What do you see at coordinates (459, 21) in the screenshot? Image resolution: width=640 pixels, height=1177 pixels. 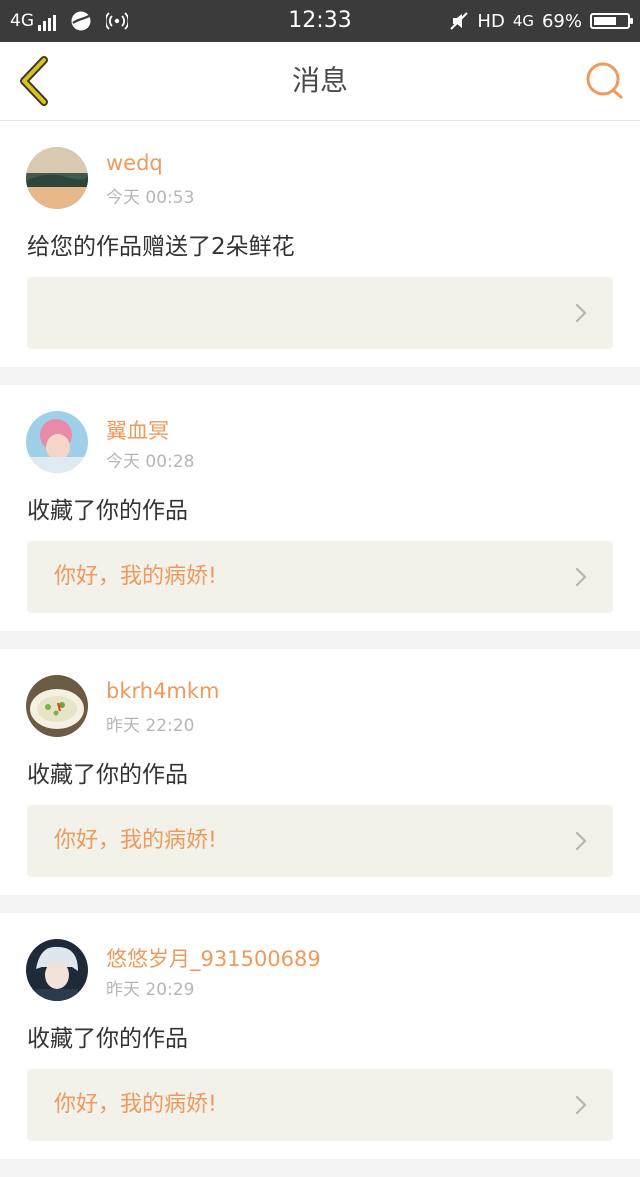 I see `mute-icon` at bounding box center [459, 21].